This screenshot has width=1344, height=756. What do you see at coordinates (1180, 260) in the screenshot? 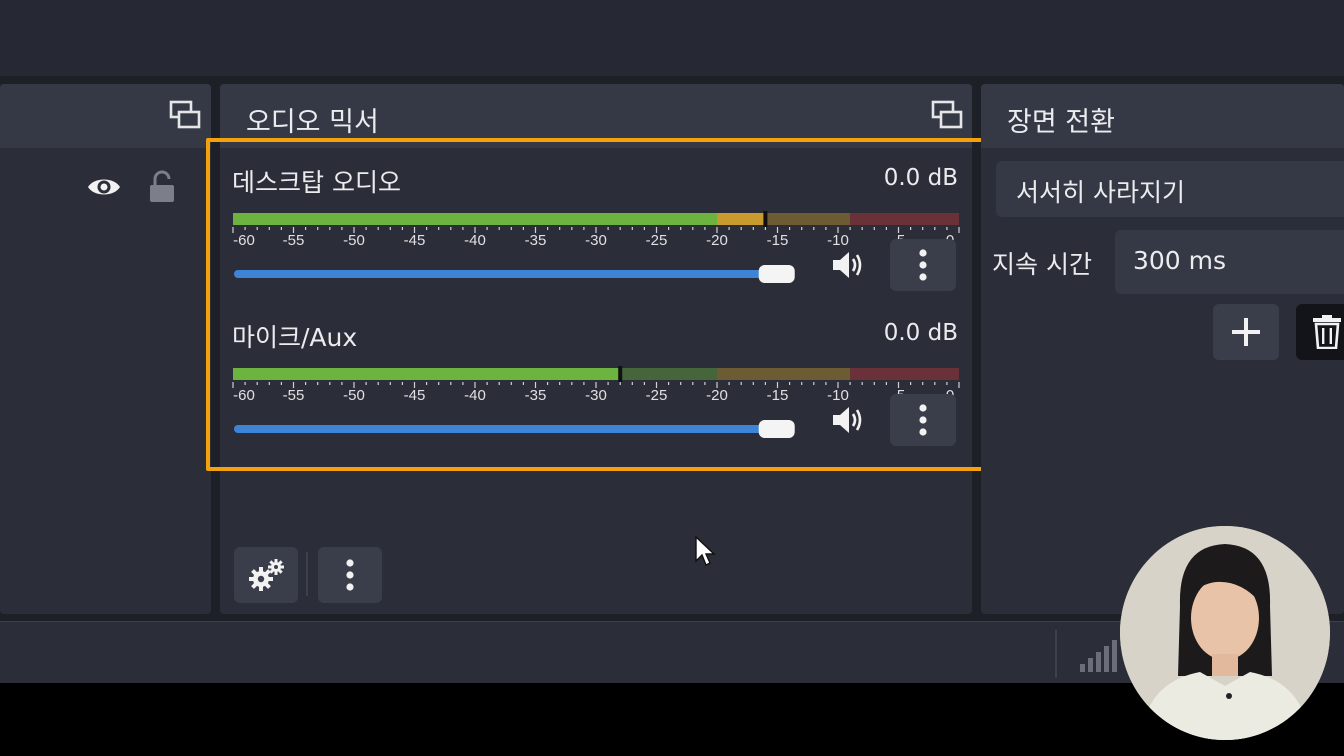
I see `duration-value: 300 ms` at bounding box center [1180, 260].